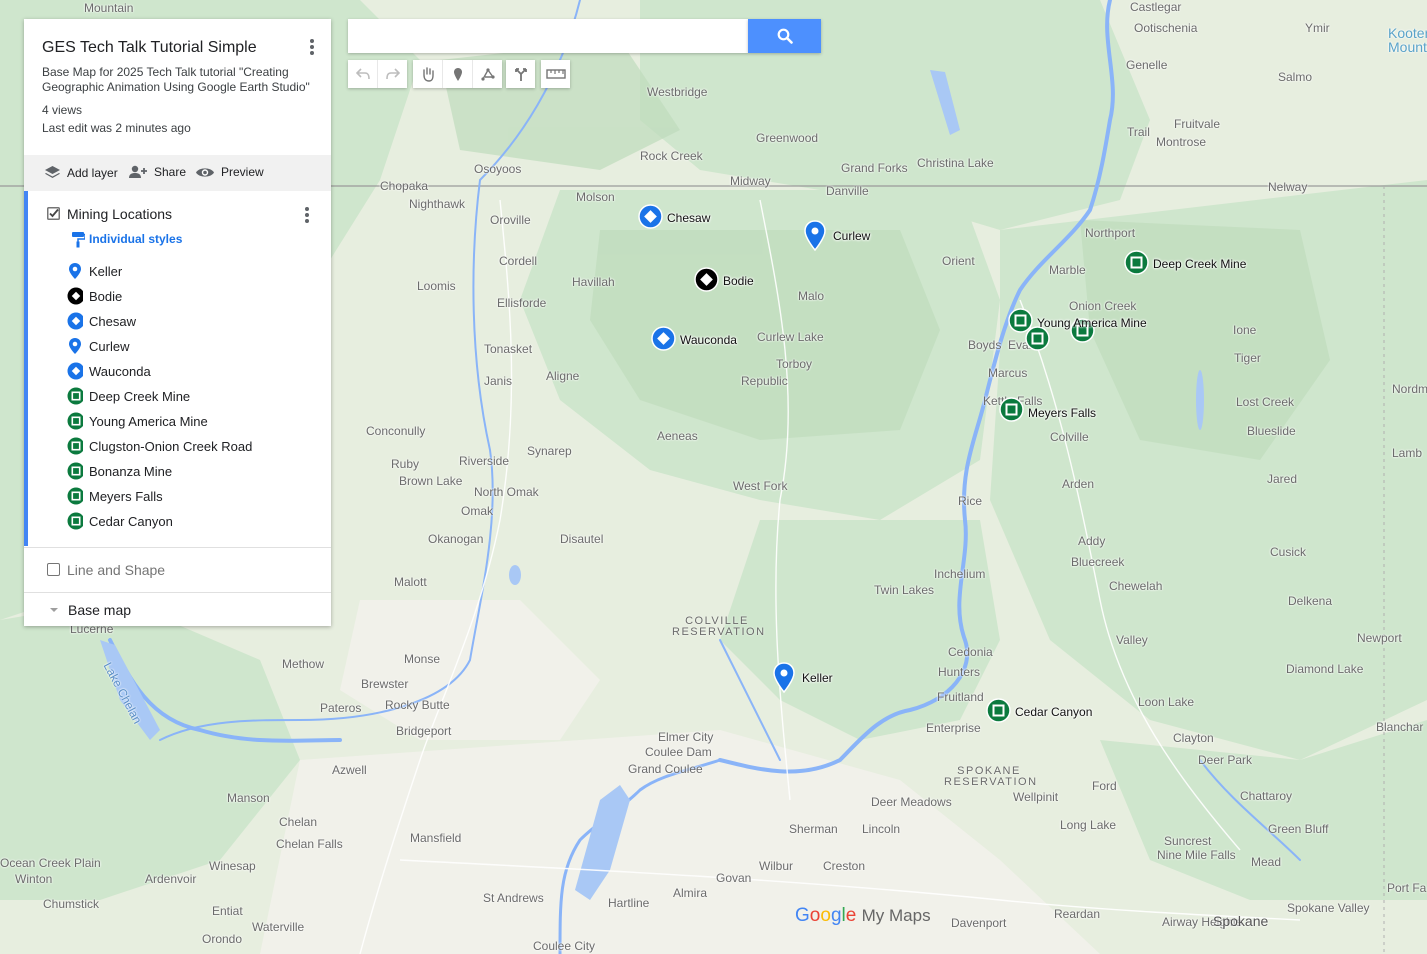 The image size is (1427, 954). What do you see at coordinates (119, 471) in the screenshot?
I see `legend-item: Bonanza Mine` at bounding box center [119, 471].